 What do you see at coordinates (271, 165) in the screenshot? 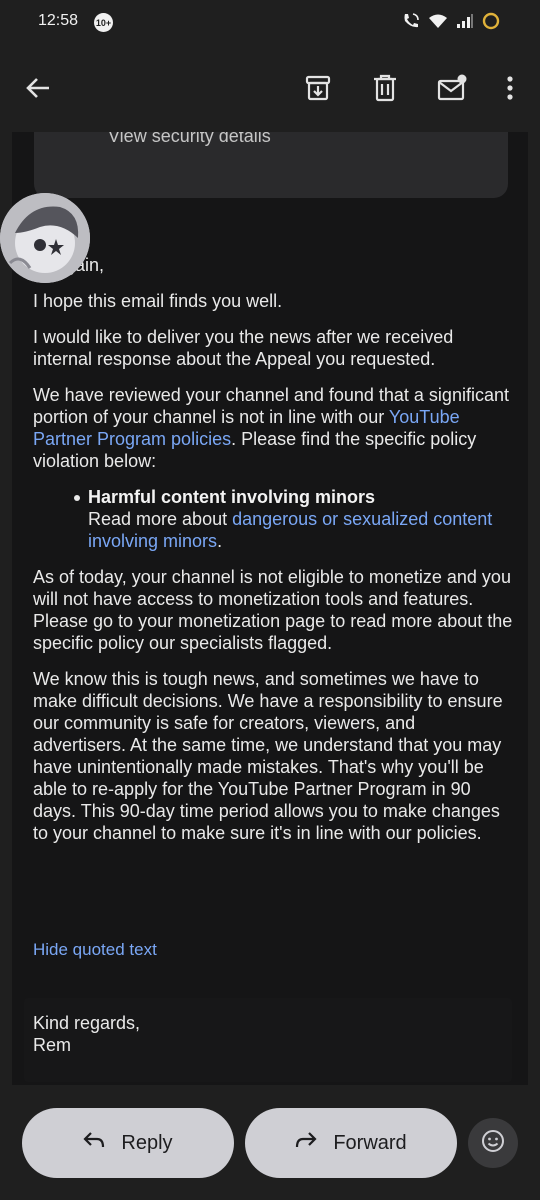
I see `security-details-box: View security details` at bounding box center [271, 165].